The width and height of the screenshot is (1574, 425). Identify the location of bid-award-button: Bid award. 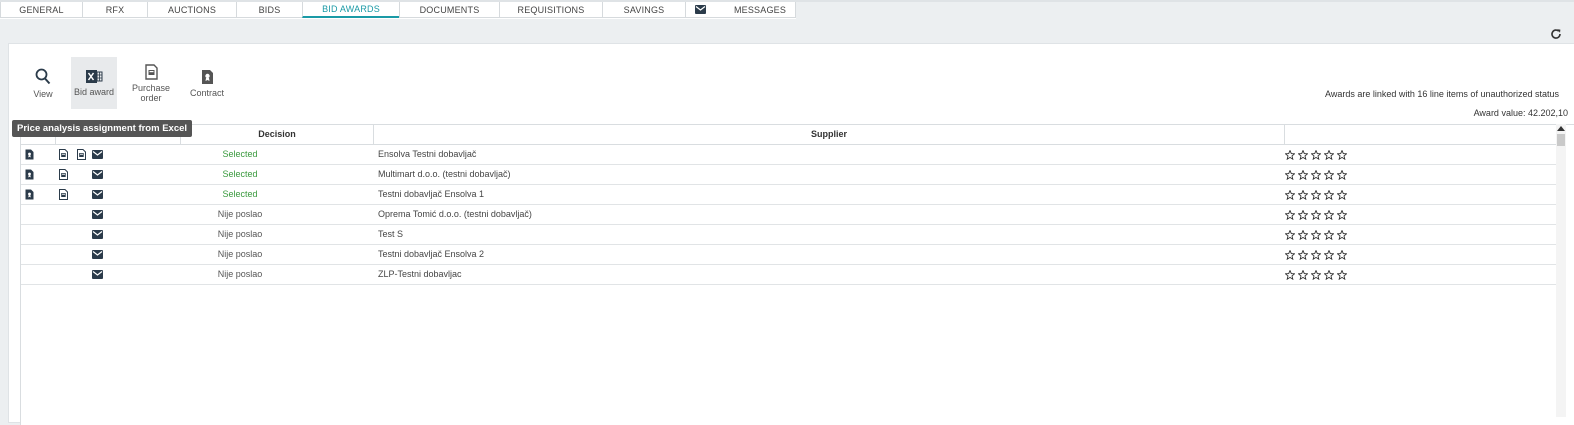
(94, 83).